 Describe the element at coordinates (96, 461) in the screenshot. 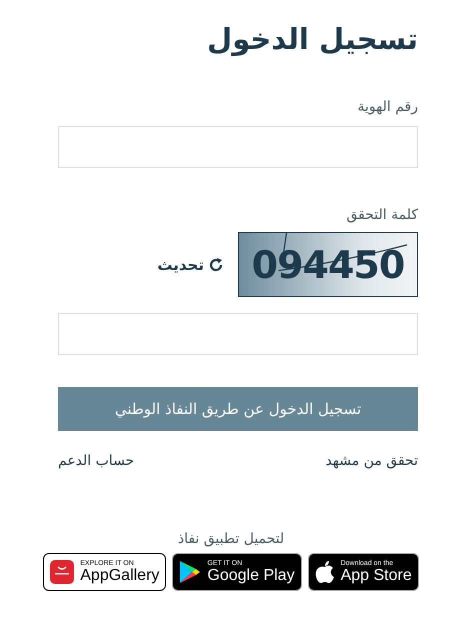

I see `link: حساب الدعم` at that location.